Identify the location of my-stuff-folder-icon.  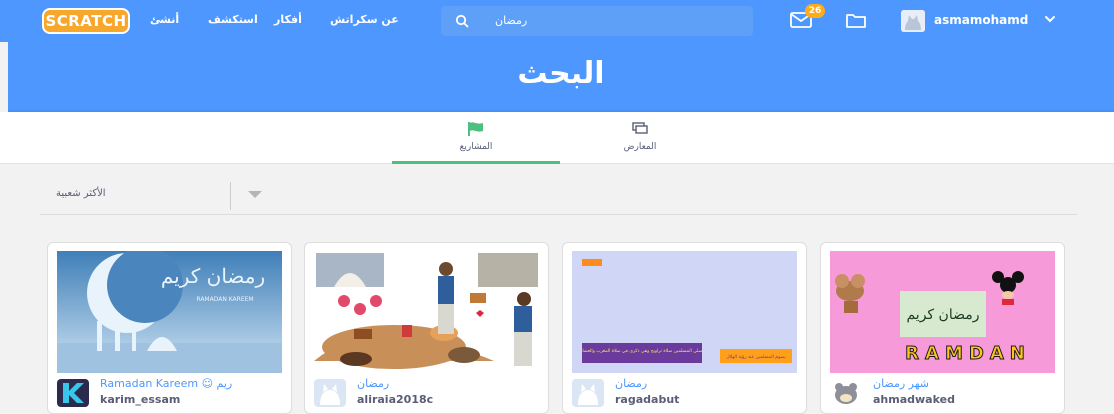
(856, 20).